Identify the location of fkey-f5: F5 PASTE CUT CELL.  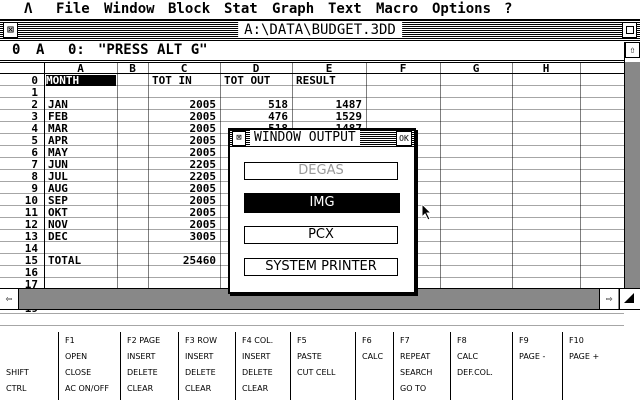
(322, 366).